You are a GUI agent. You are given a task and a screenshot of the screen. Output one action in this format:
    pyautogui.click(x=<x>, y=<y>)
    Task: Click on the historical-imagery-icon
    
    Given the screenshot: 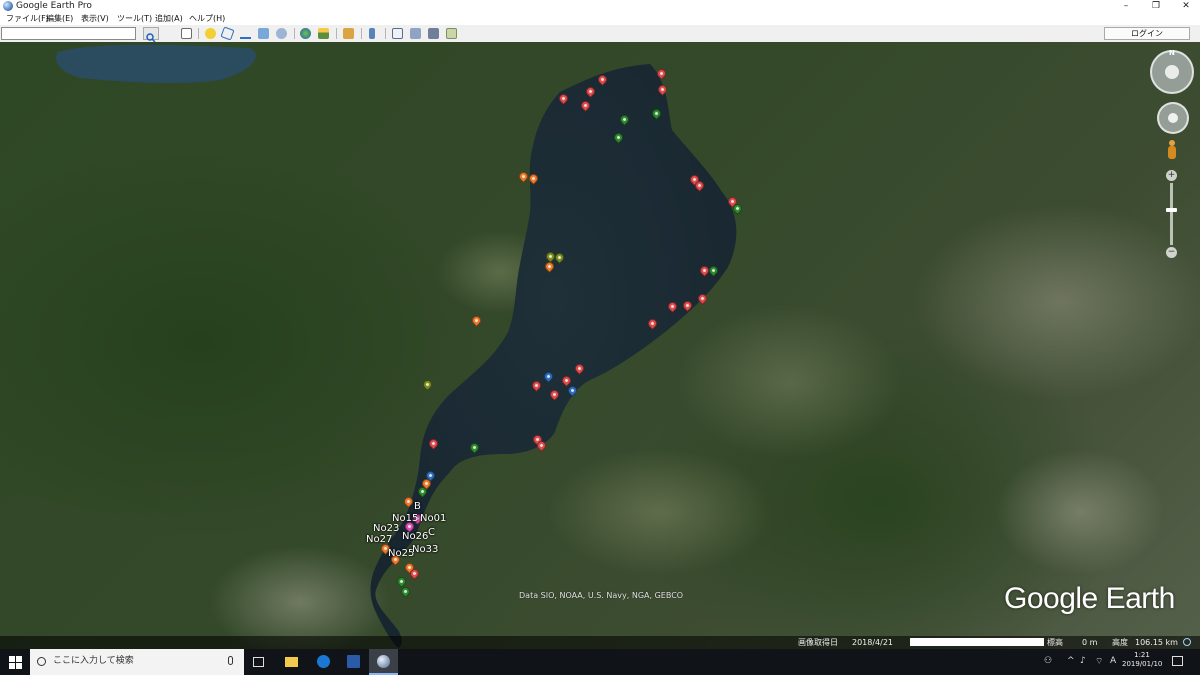 What is the action you would take?
    pyautogui.click(x=372, y=33)
    